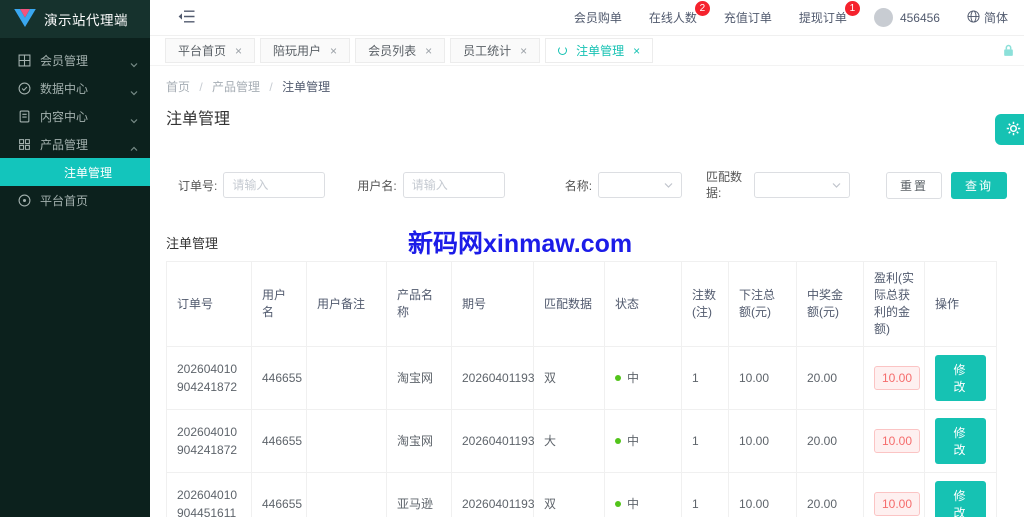  I want to click on breadcrumb-current: 注单管理, so click(306, 87).